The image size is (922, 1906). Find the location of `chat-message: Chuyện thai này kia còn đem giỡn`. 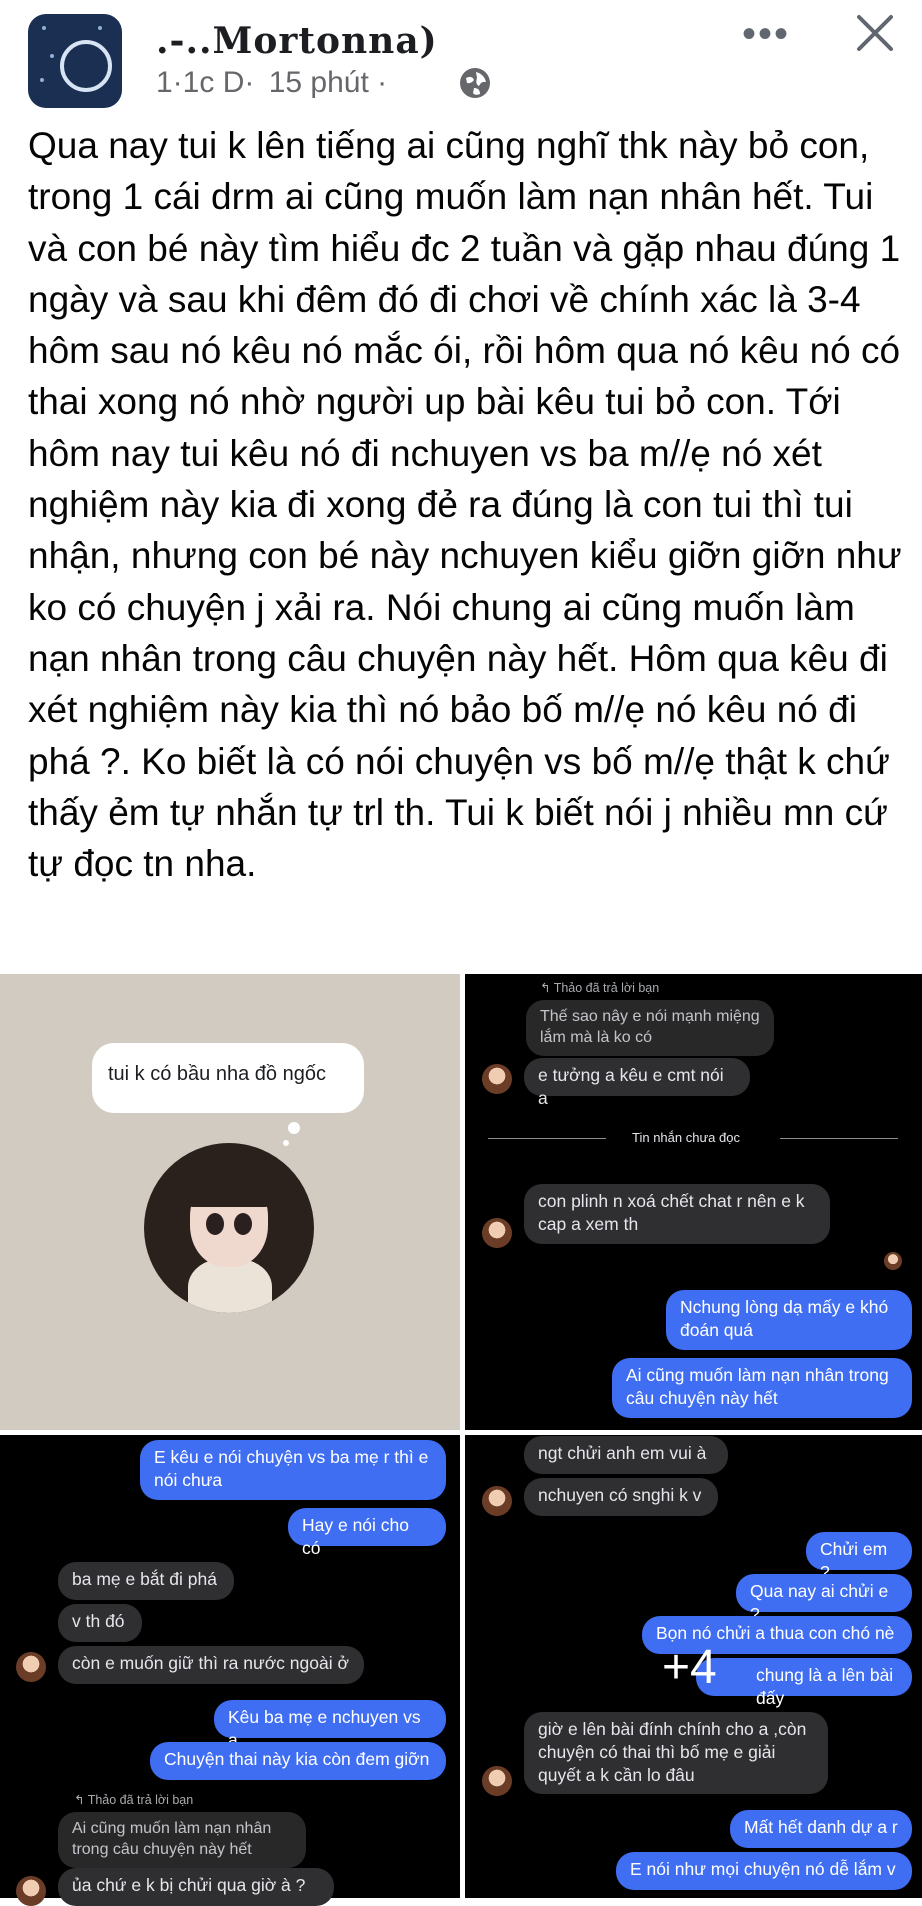

chat-message: Chuyện thai này kia còn đem giỡn is located at coordinates (298, 1761).